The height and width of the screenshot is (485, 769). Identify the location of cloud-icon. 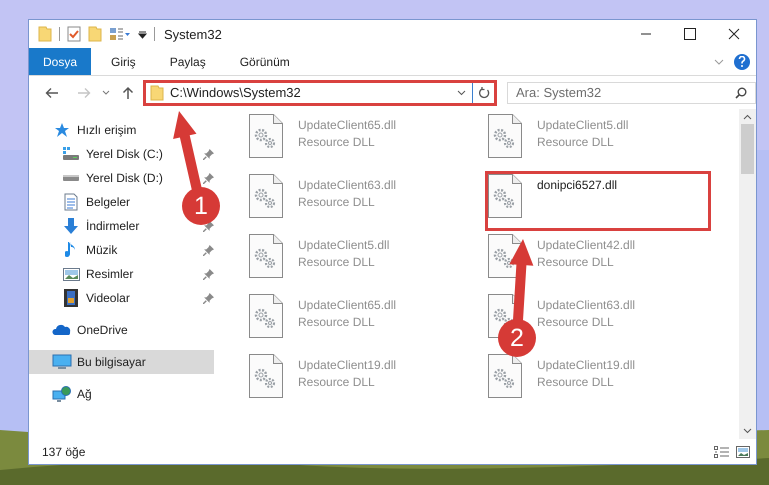
(62, 330).